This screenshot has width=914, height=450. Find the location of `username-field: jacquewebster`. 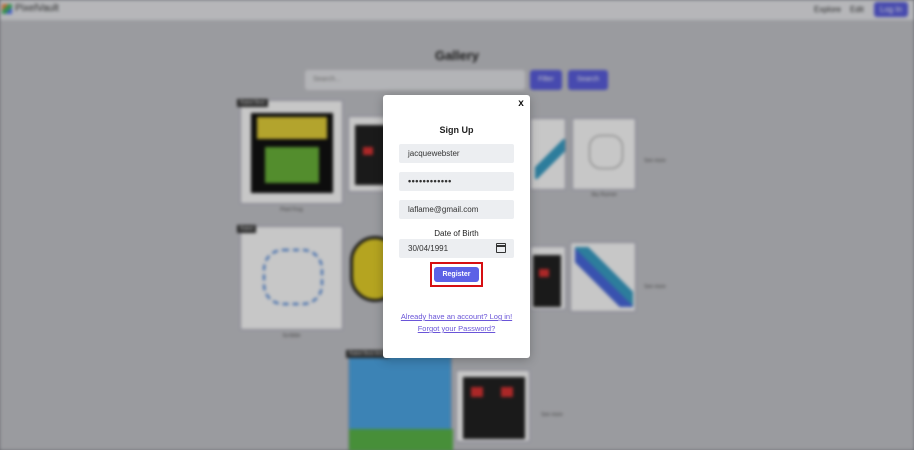

username-field: jacquewebster is located at coordinates (456, 153).